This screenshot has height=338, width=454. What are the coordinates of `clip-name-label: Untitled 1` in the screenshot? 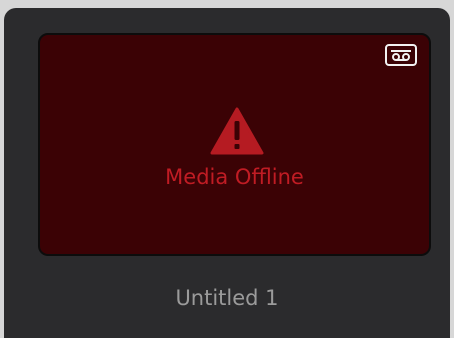 It's located at (227, 298).